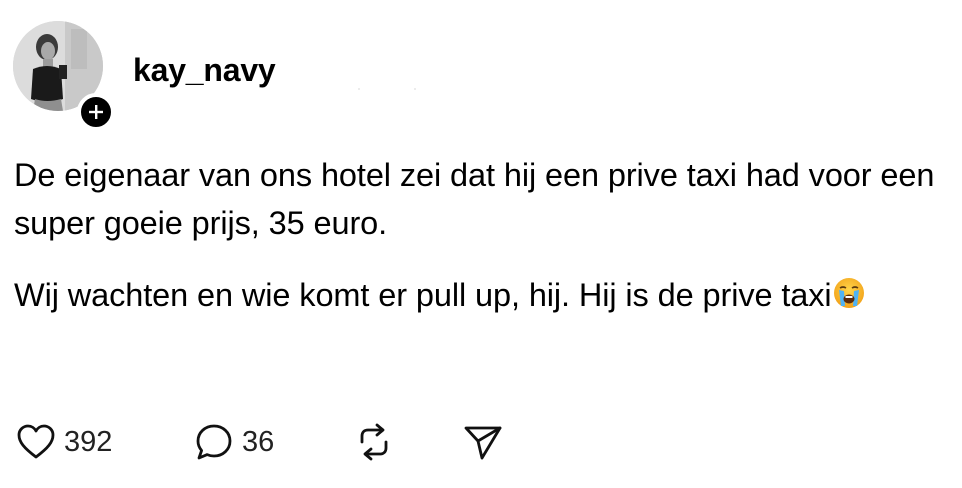  I want to click on like-button: 392, so click(64, 442).